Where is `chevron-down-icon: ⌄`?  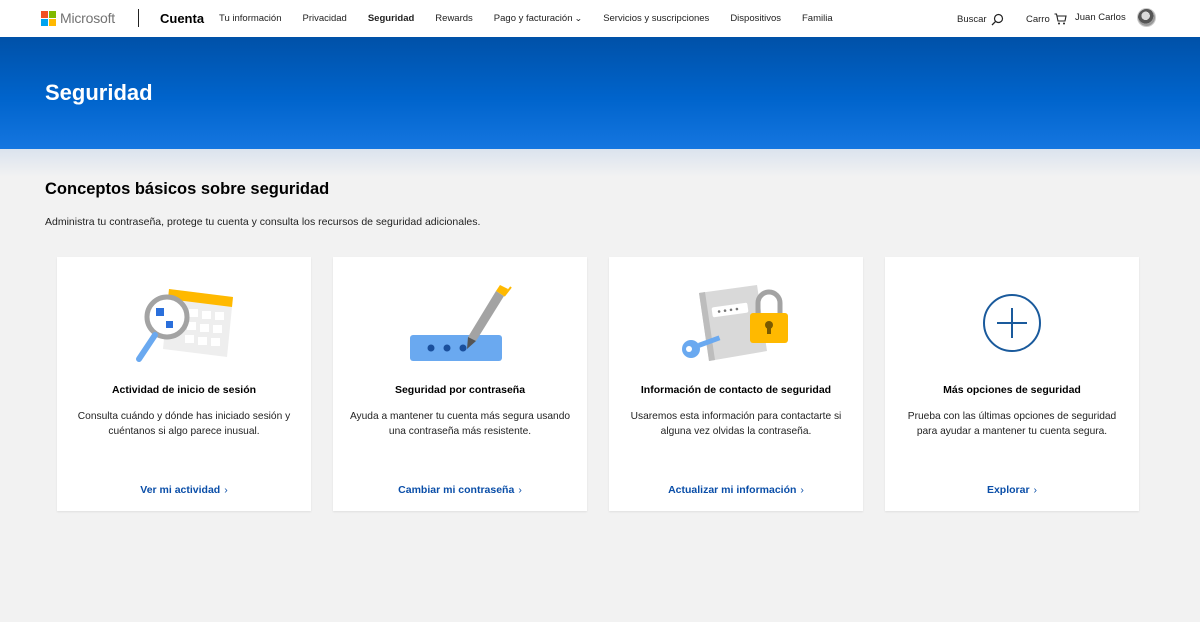 chevron-down-icon: ⌄ is located at coordinates (578, 18).